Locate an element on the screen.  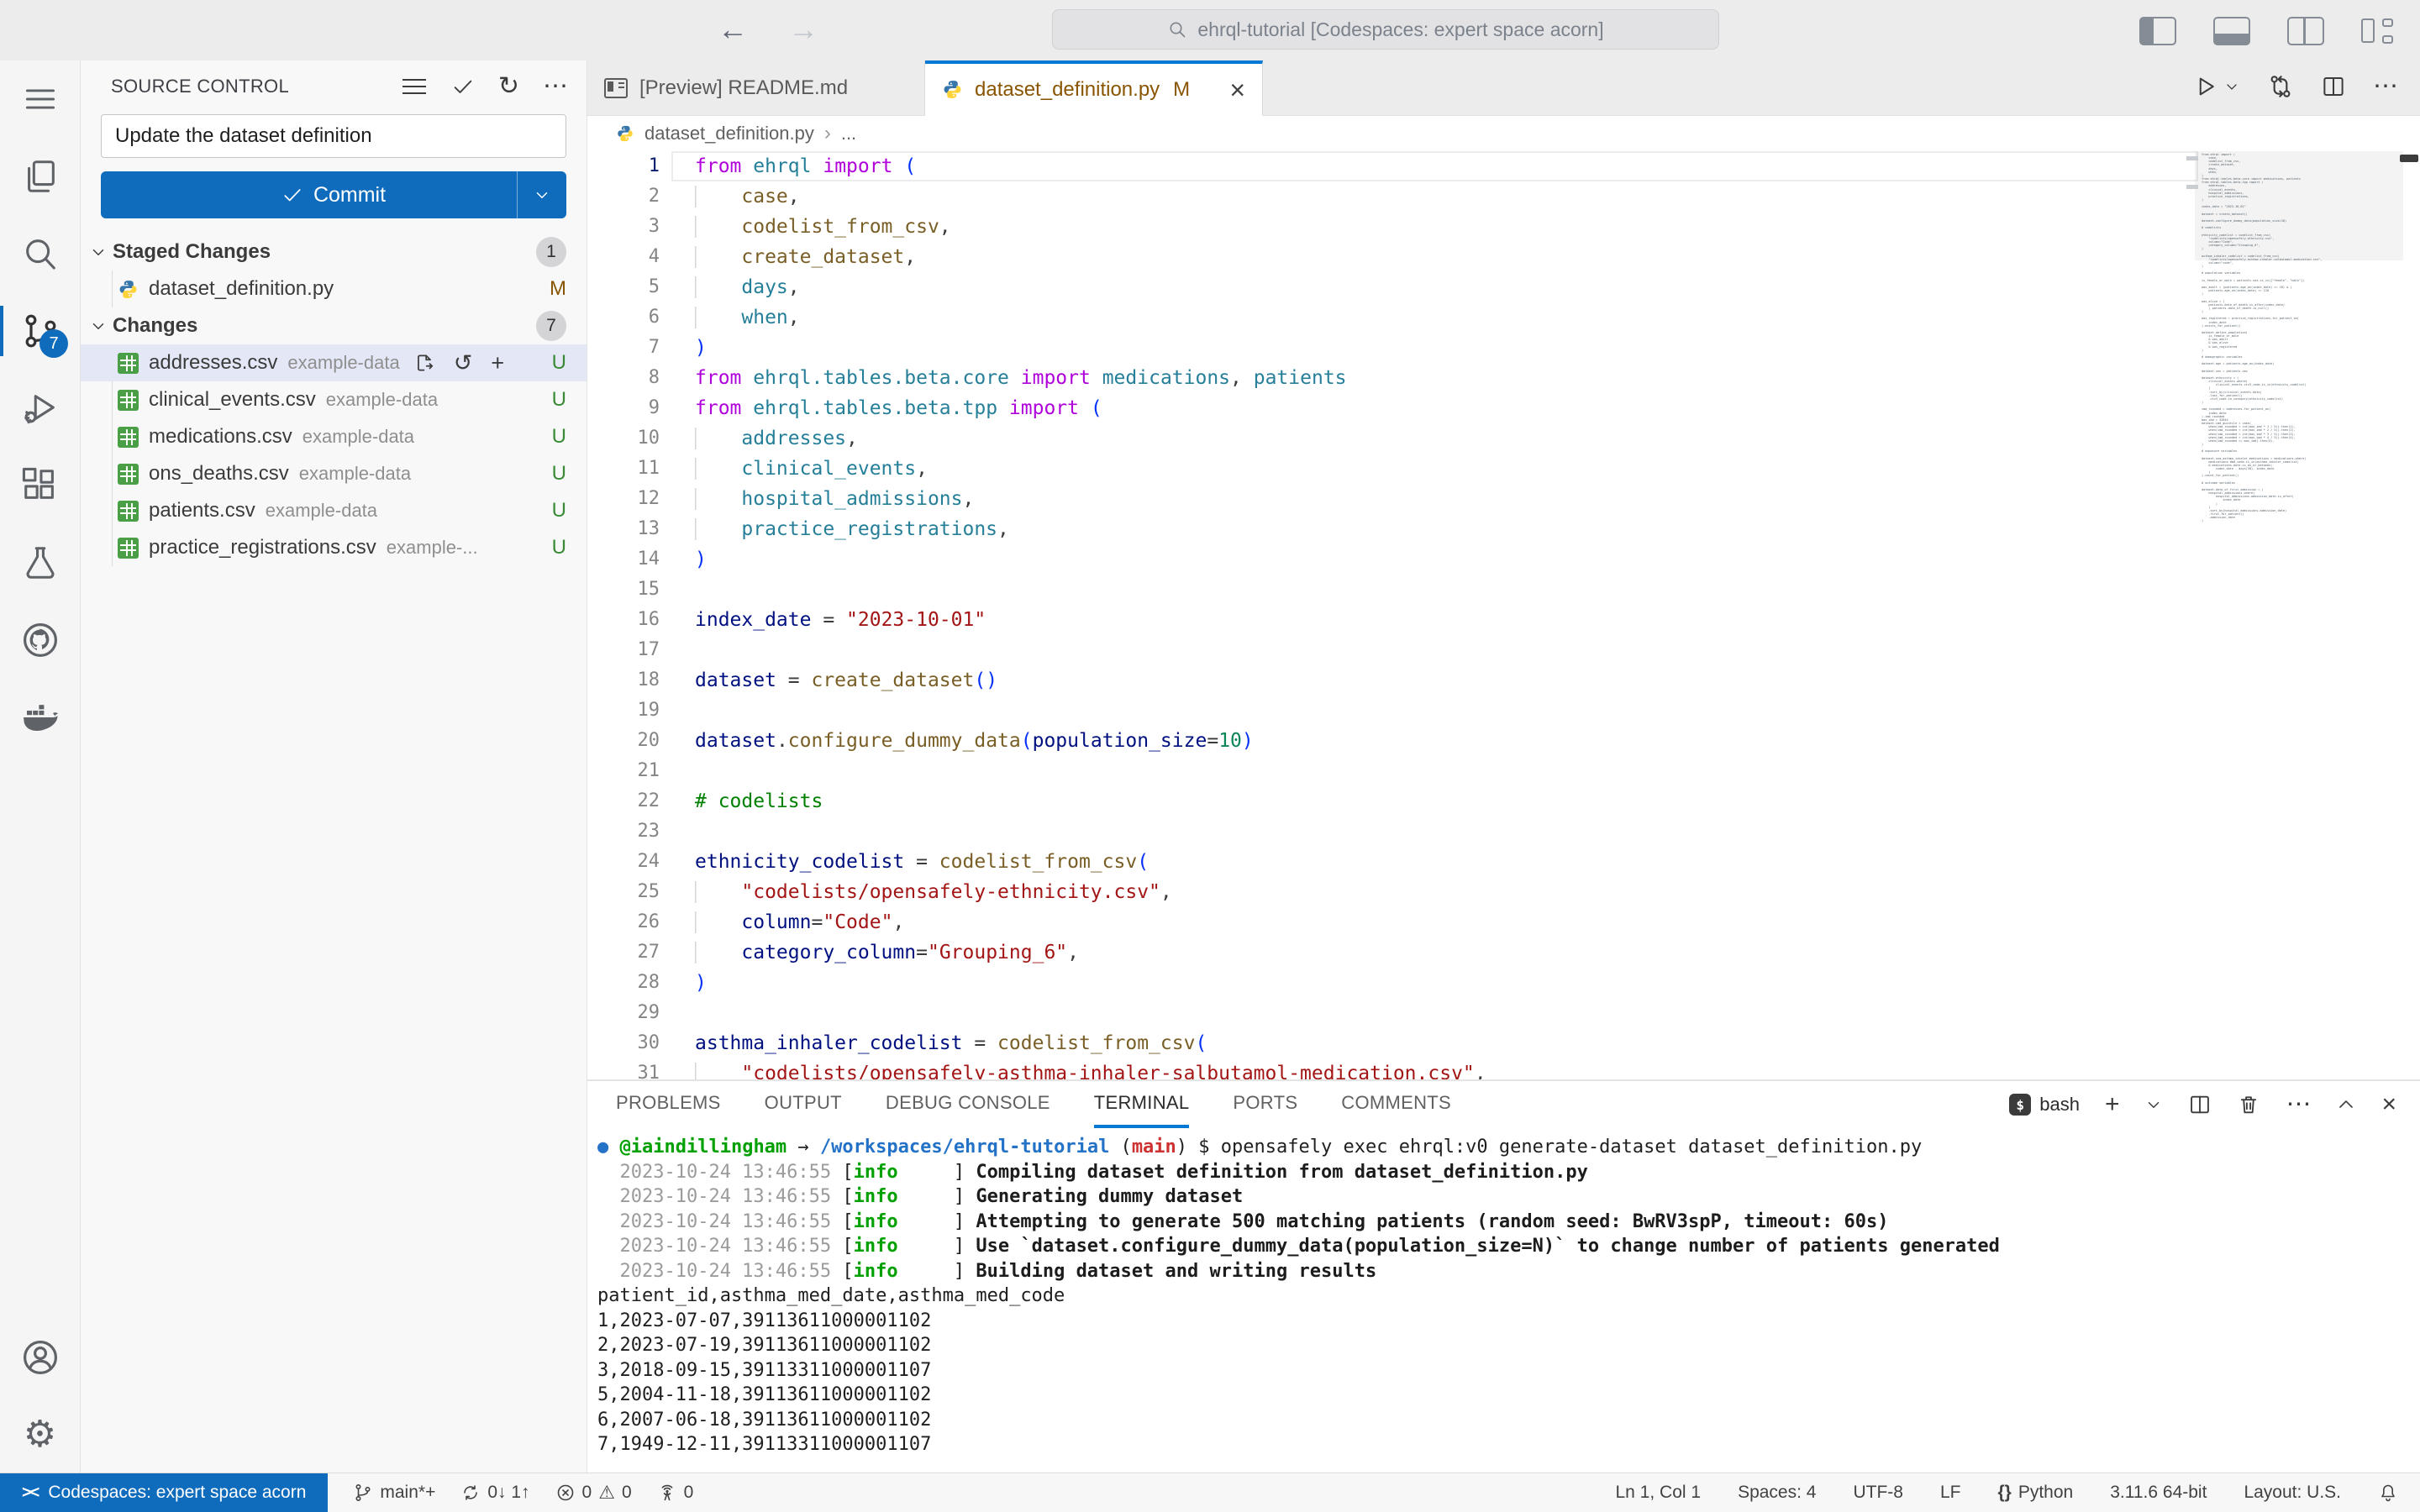
docker-icon is located at coordinates (40, 717).